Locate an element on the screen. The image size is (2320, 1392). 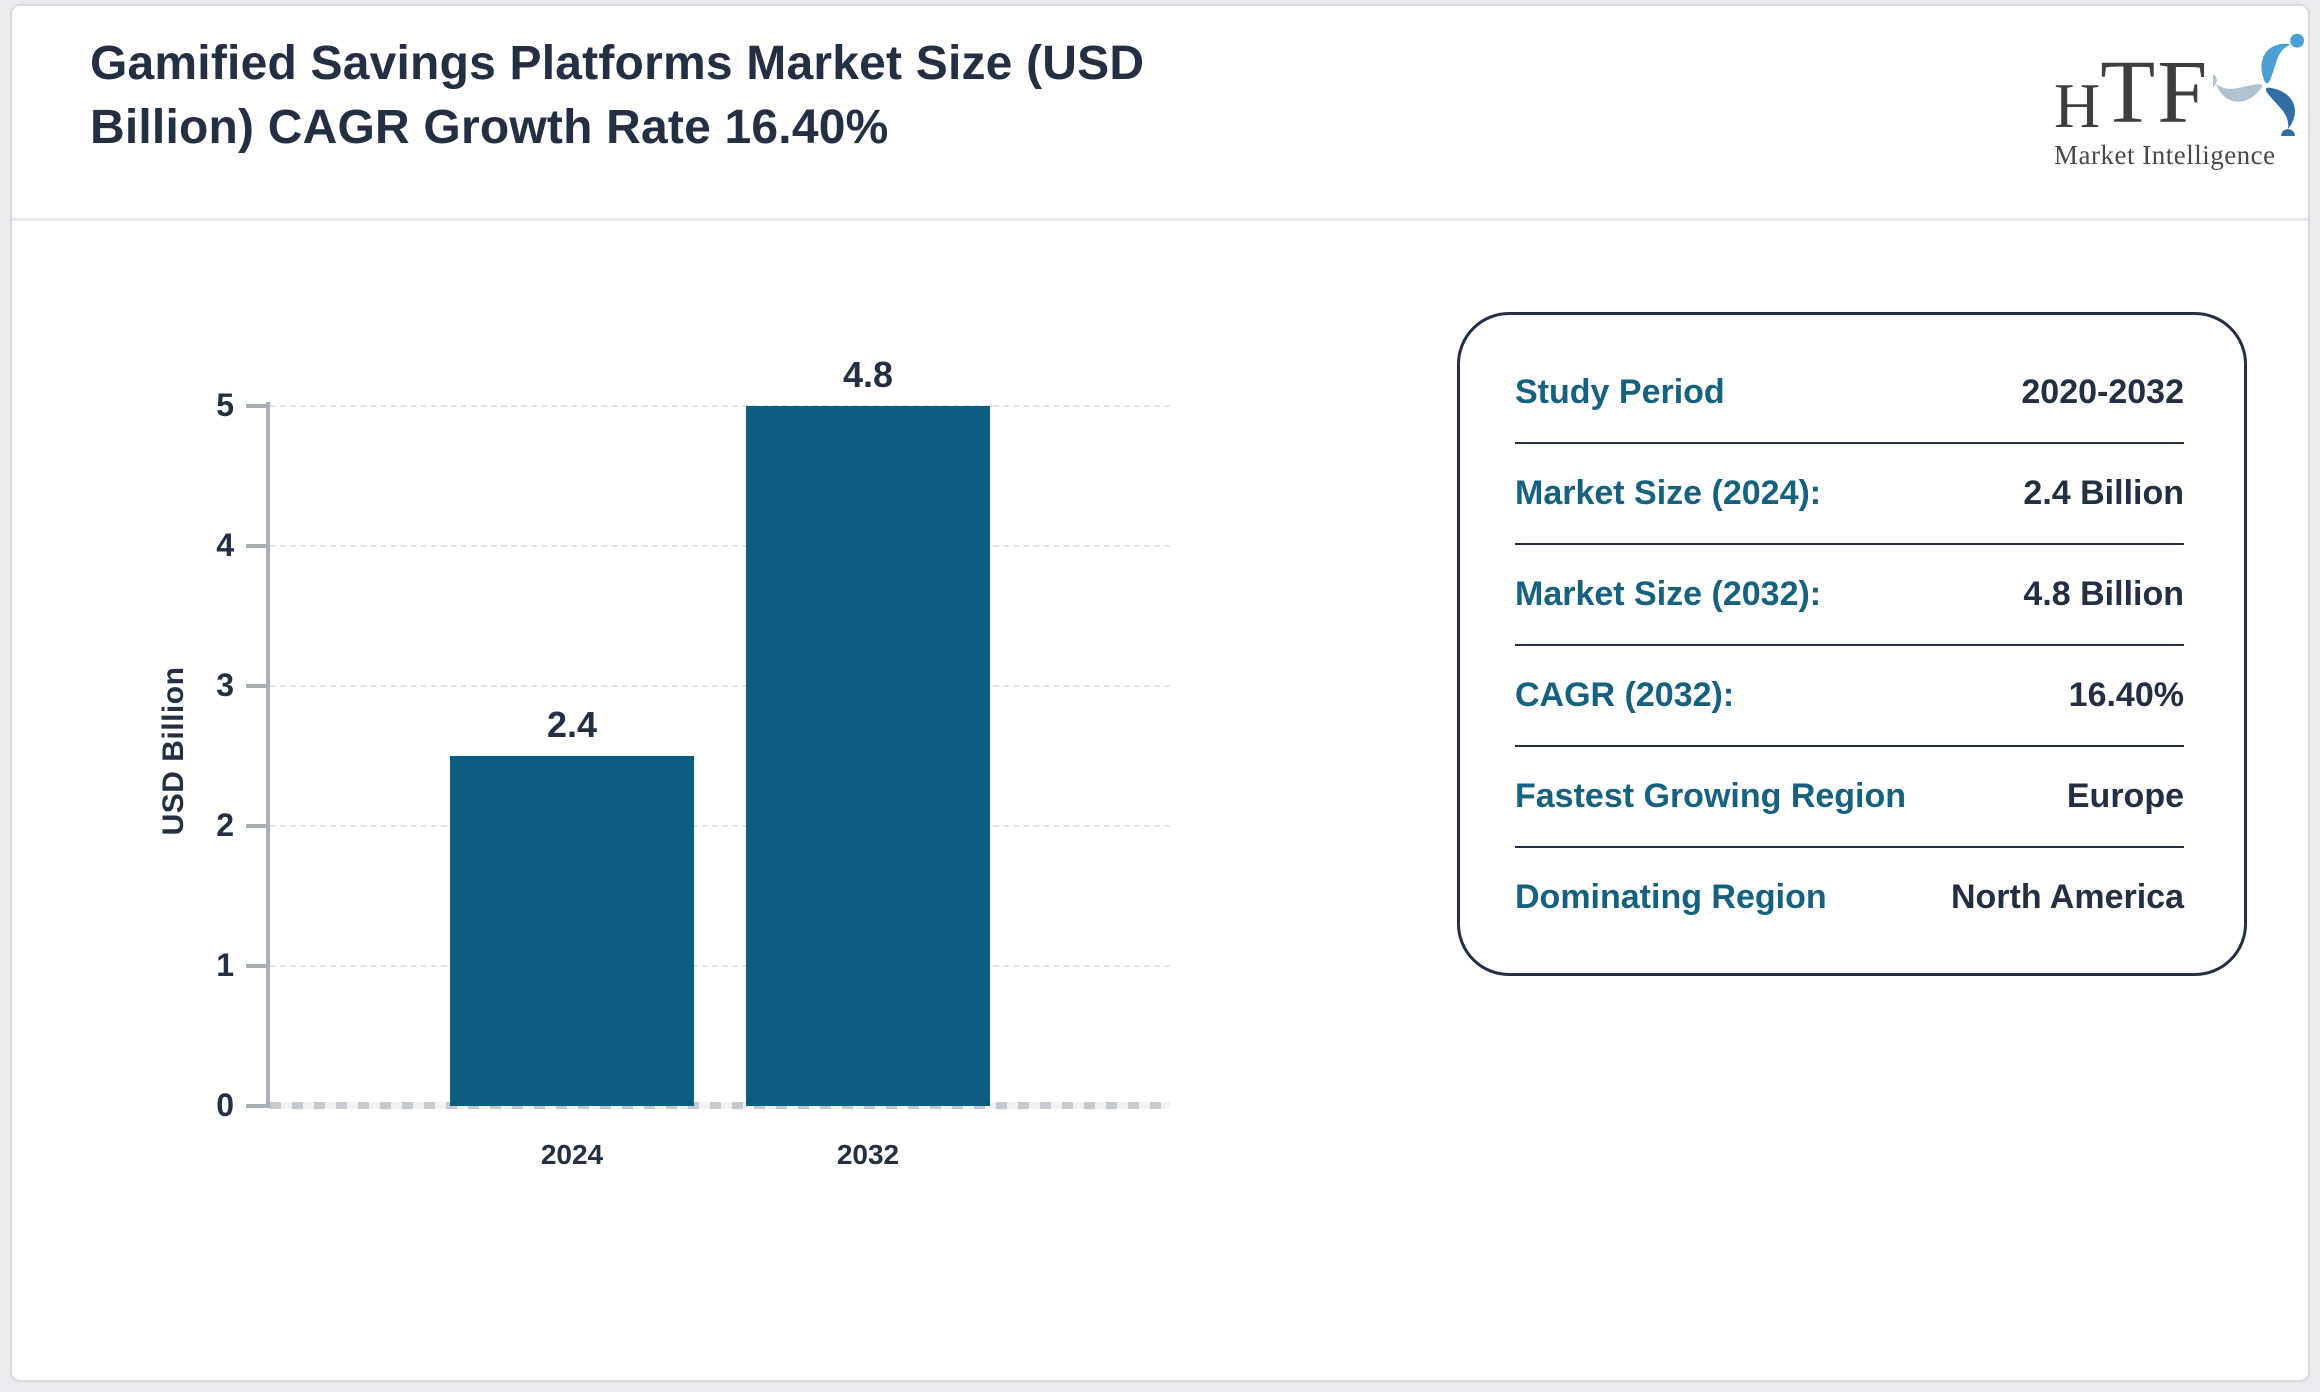
info-row-label: Dominating Region is located at coordinates (1671, 897).